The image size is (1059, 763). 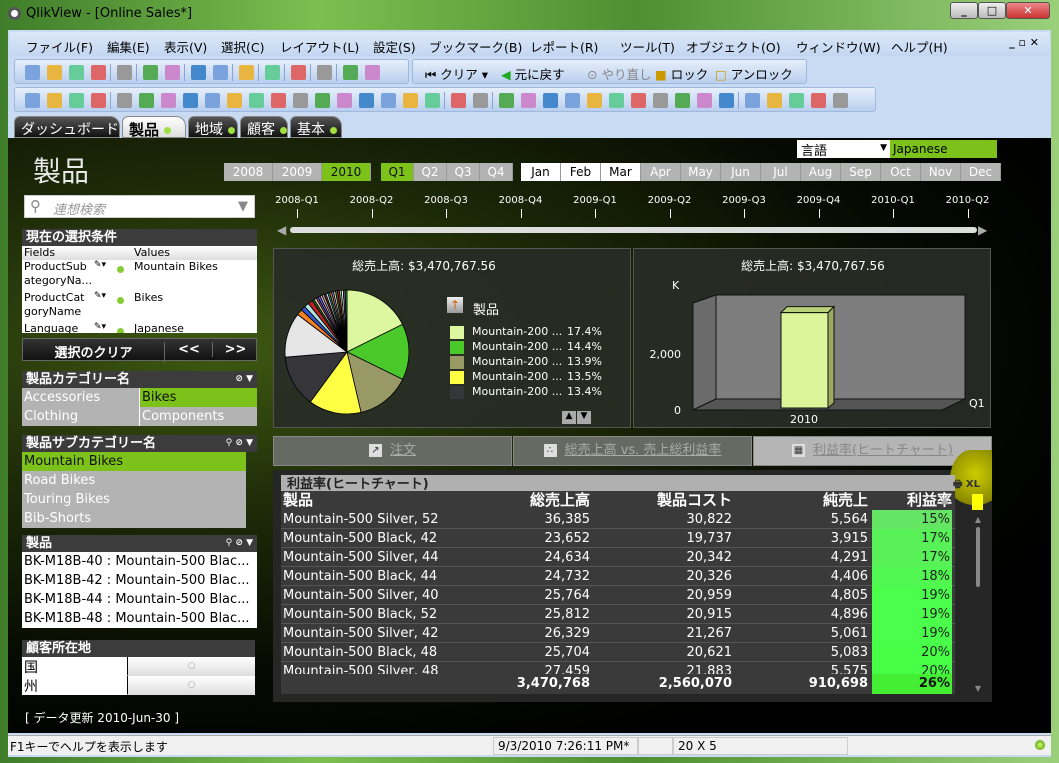 I want to click on check-icon, so click(x=272, y=72).